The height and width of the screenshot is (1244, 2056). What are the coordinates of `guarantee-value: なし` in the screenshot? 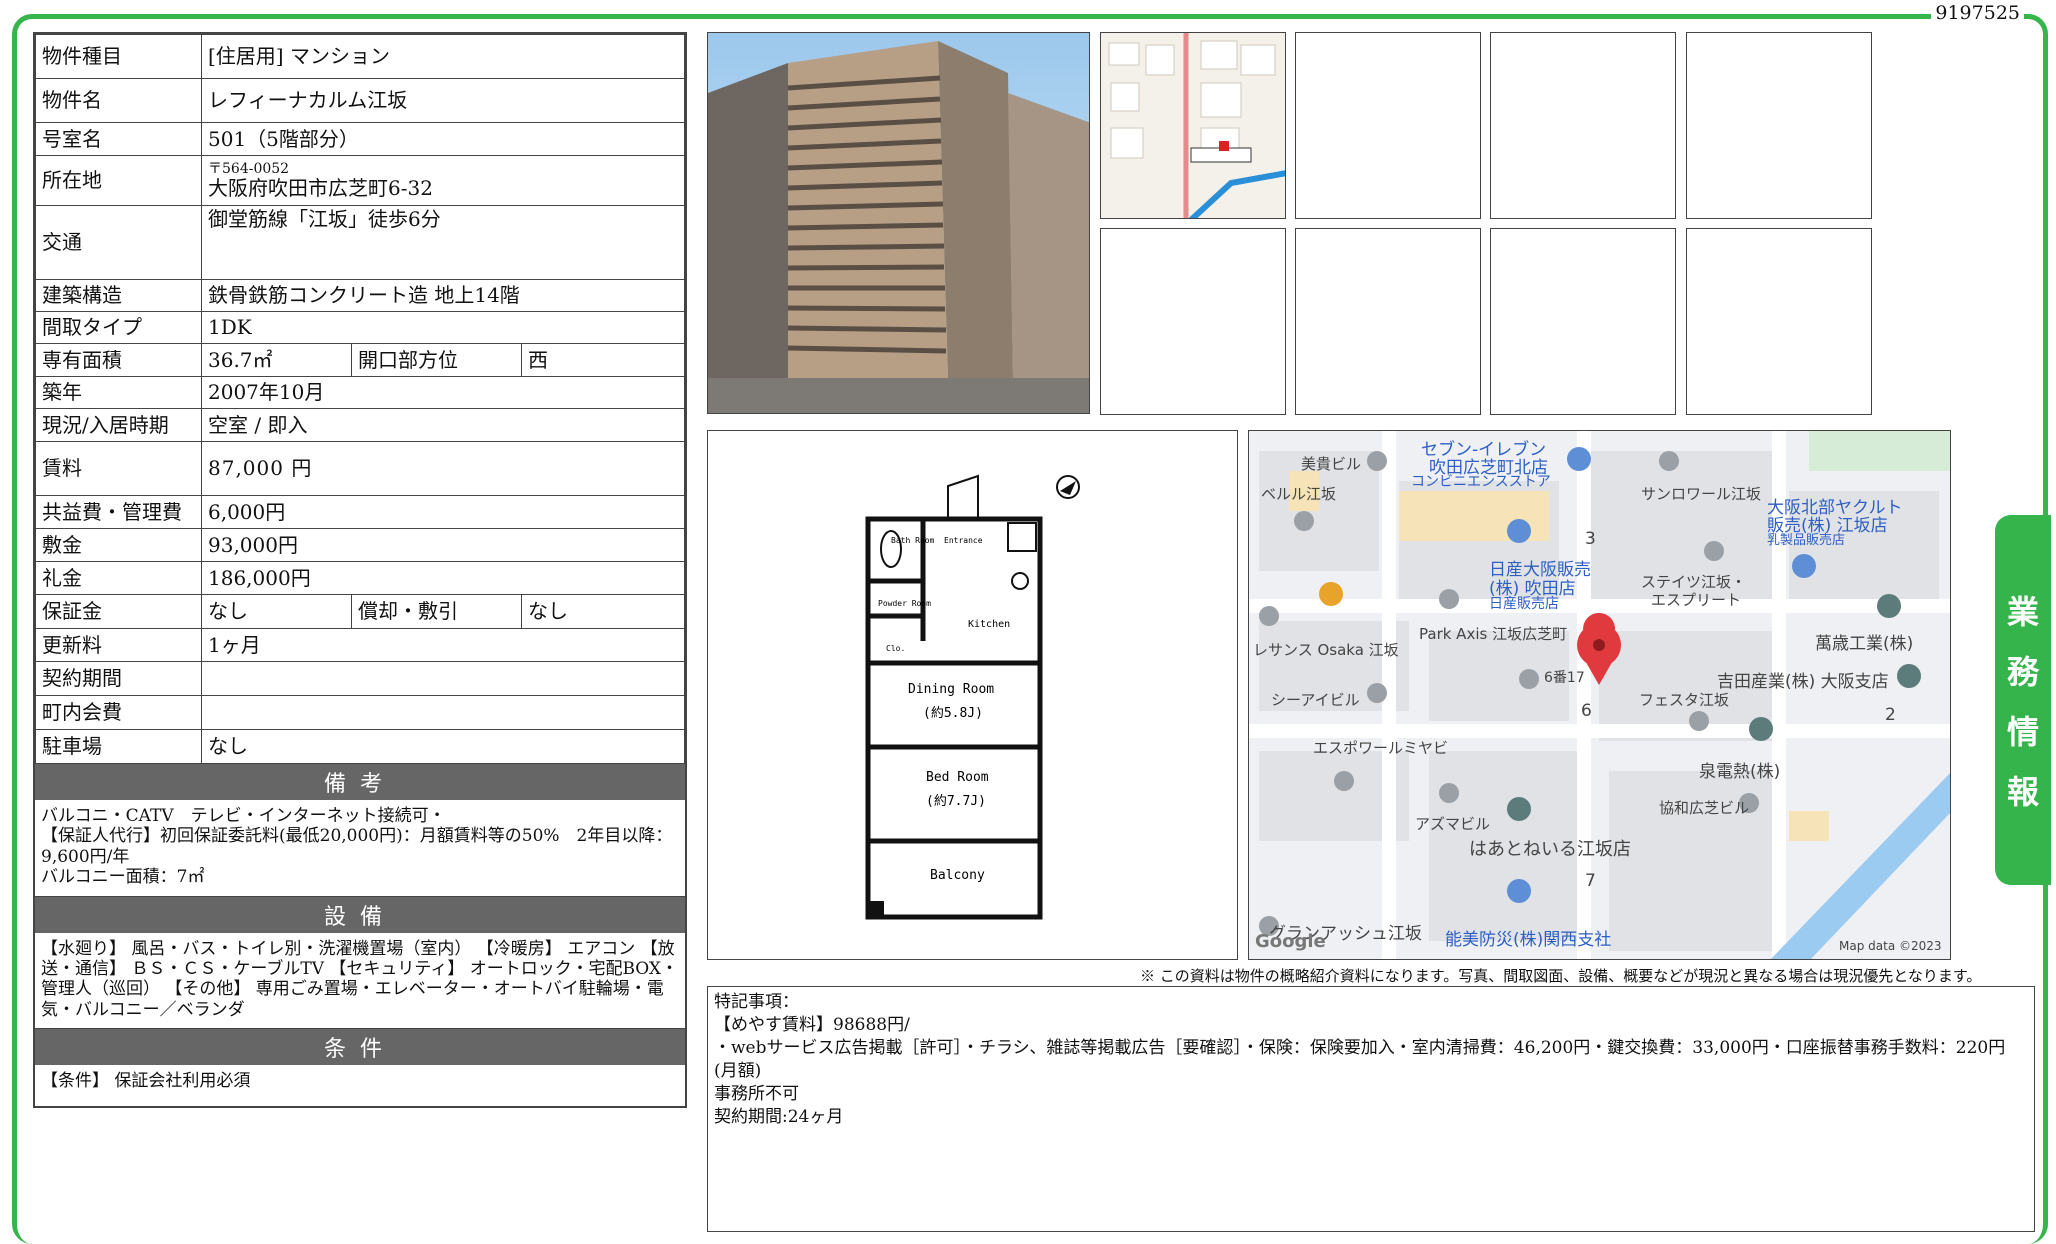 It's located at (276, 611).